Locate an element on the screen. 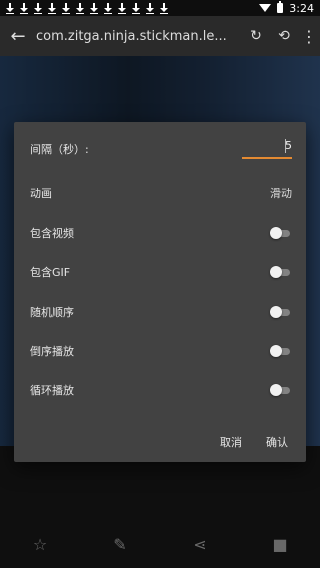 This screenshot has width=320, height=568. option-label: 倒序播放 is located at coordinates (52, 351).